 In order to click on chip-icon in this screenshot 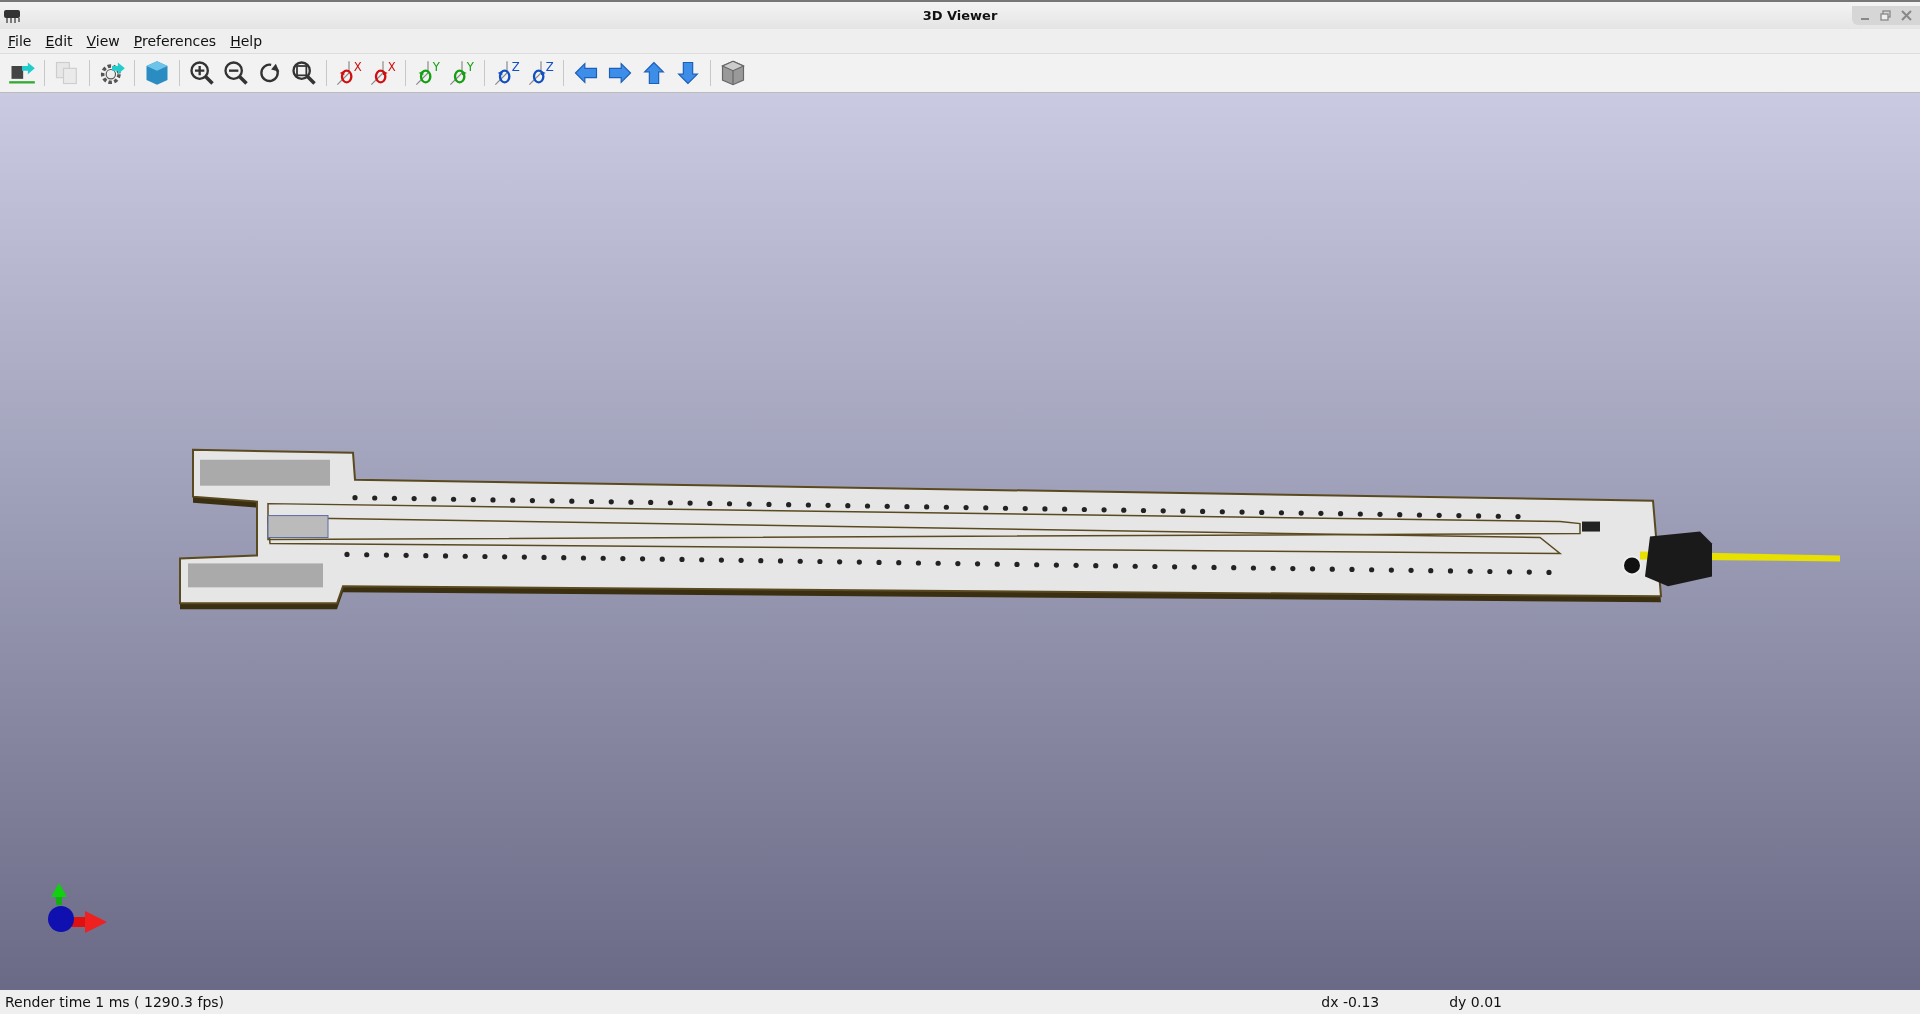, I will do `click(12, 15)`.